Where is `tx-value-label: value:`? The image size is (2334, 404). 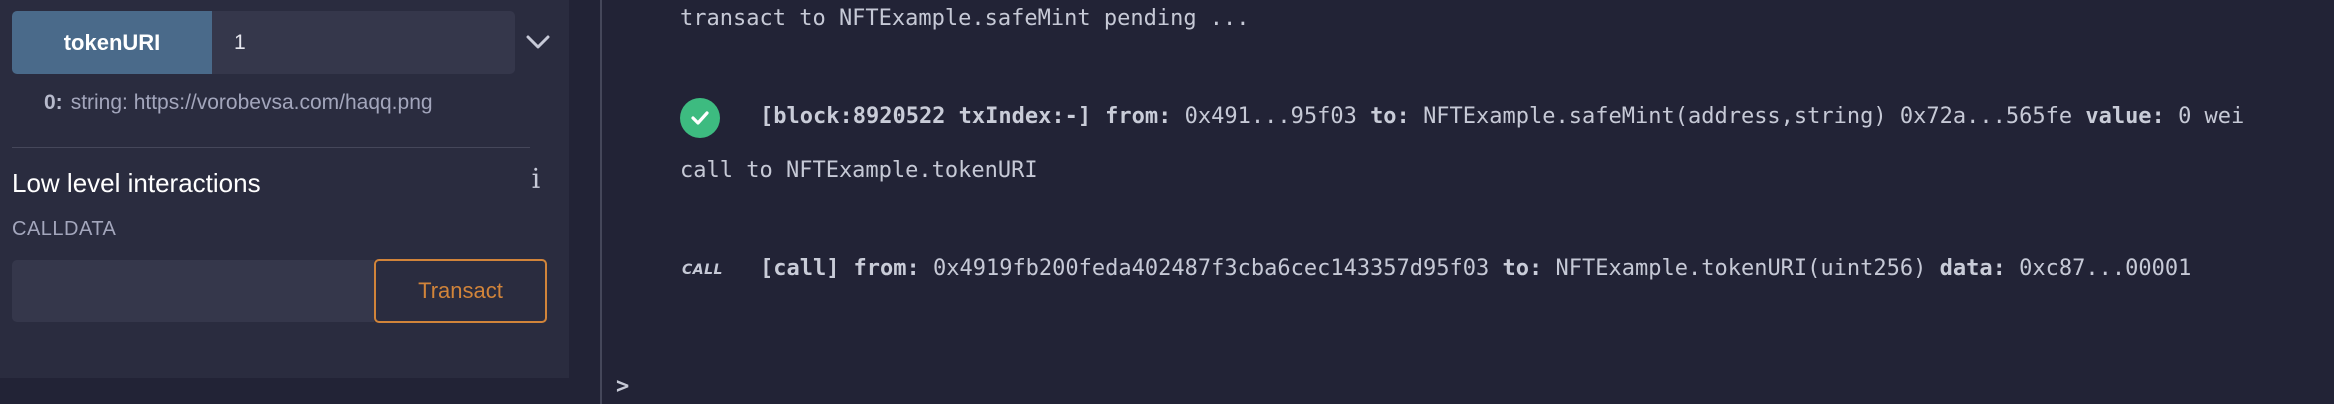 tx-value-label: value: is located at coordinates (2125, 116).